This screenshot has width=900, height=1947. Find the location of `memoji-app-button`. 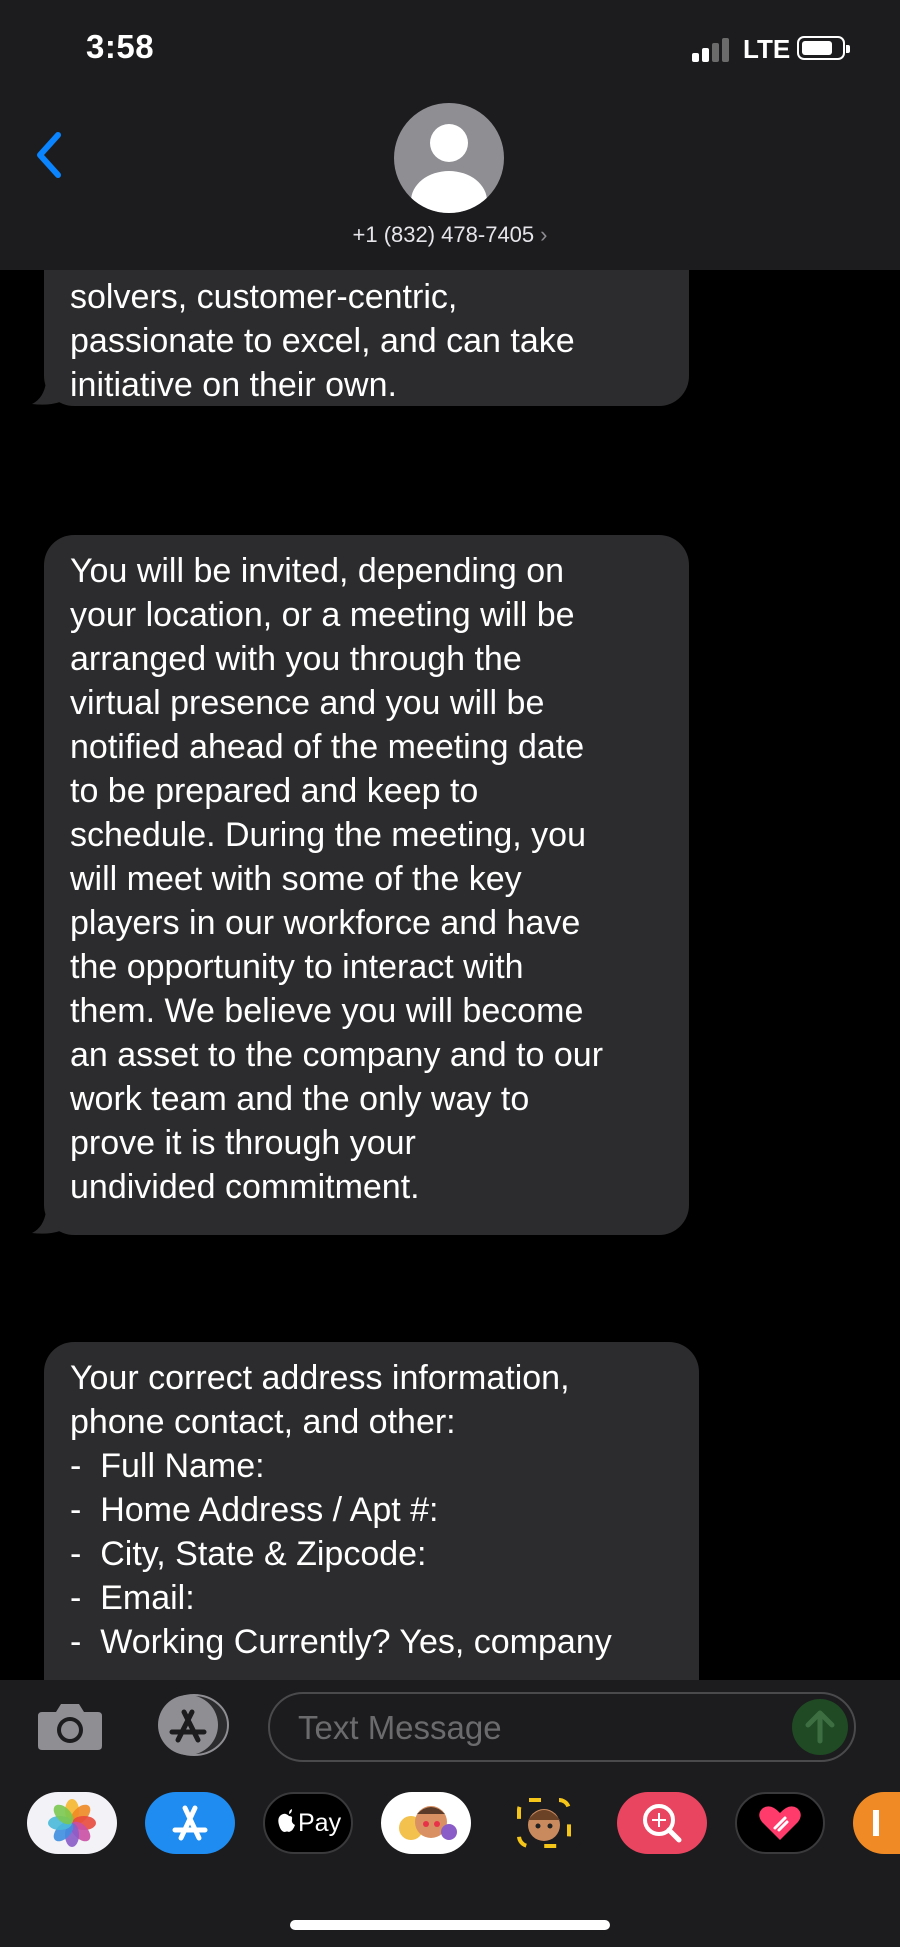

memoji-app-button is located at coordinates (544, 1823).